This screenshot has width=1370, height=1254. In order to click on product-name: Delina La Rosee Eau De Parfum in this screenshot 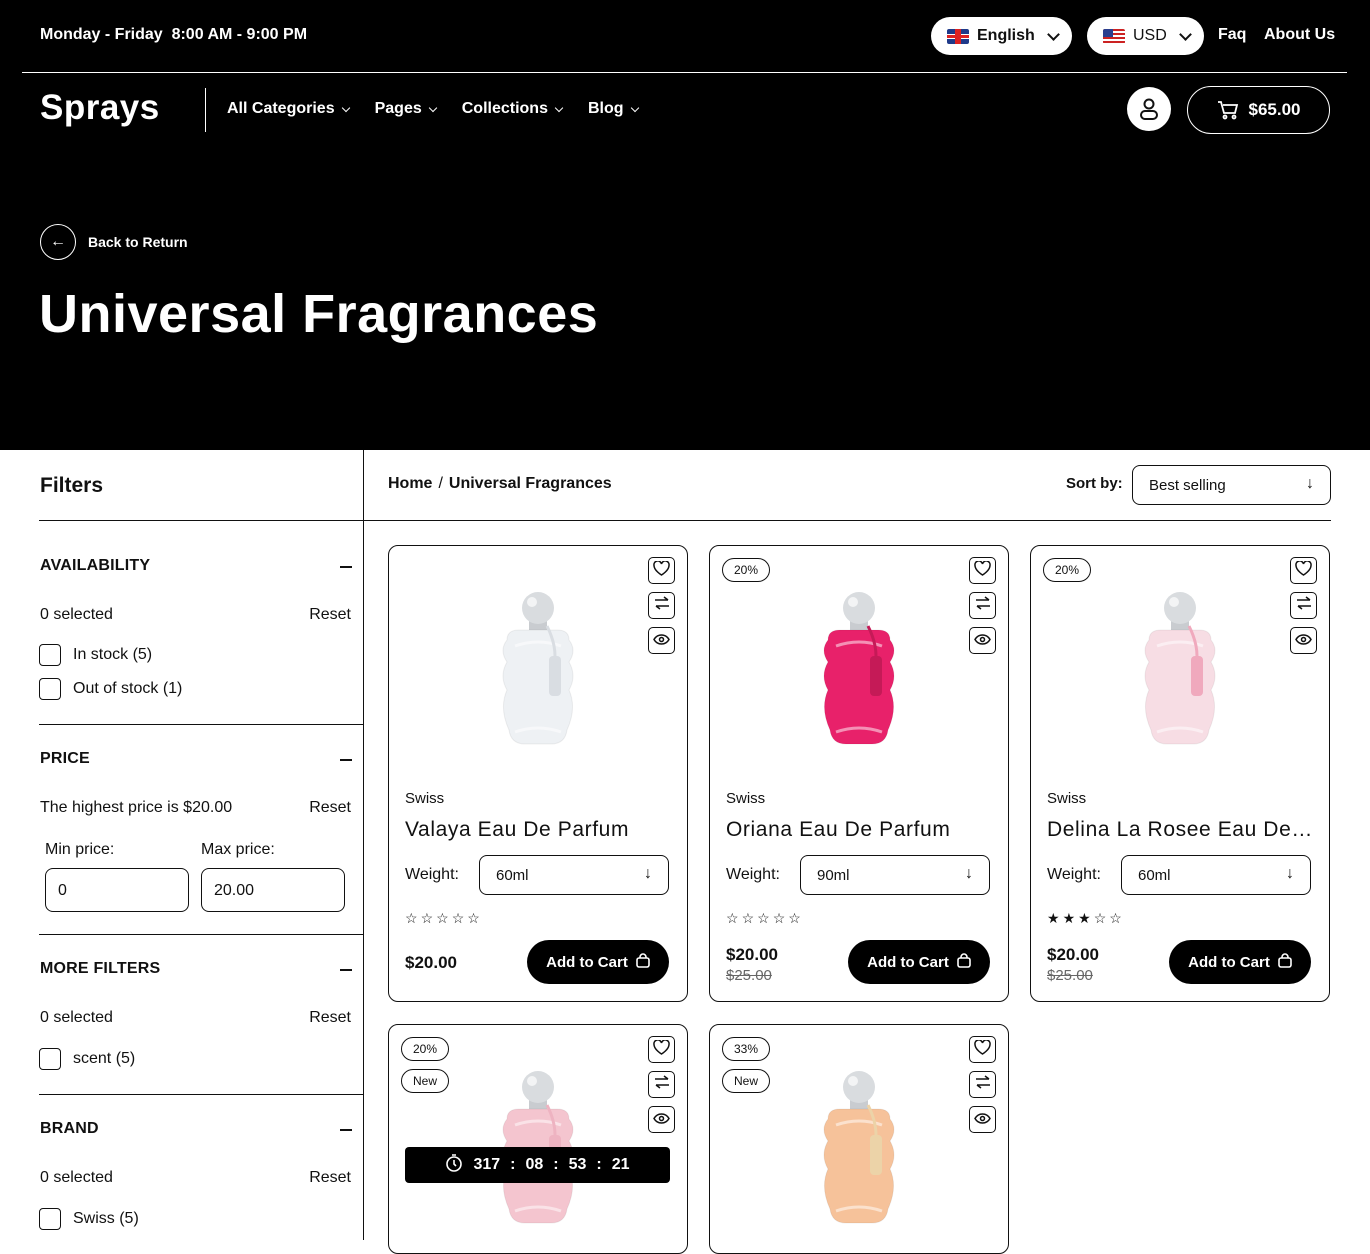, I will do `click(1182, 830)`.